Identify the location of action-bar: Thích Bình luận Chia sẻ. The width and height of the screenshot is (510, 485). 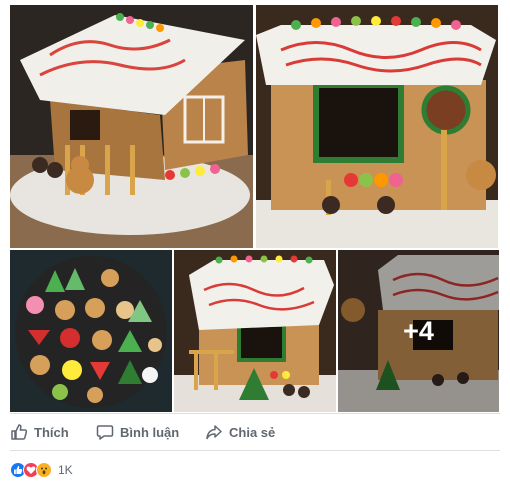
(255, 432).